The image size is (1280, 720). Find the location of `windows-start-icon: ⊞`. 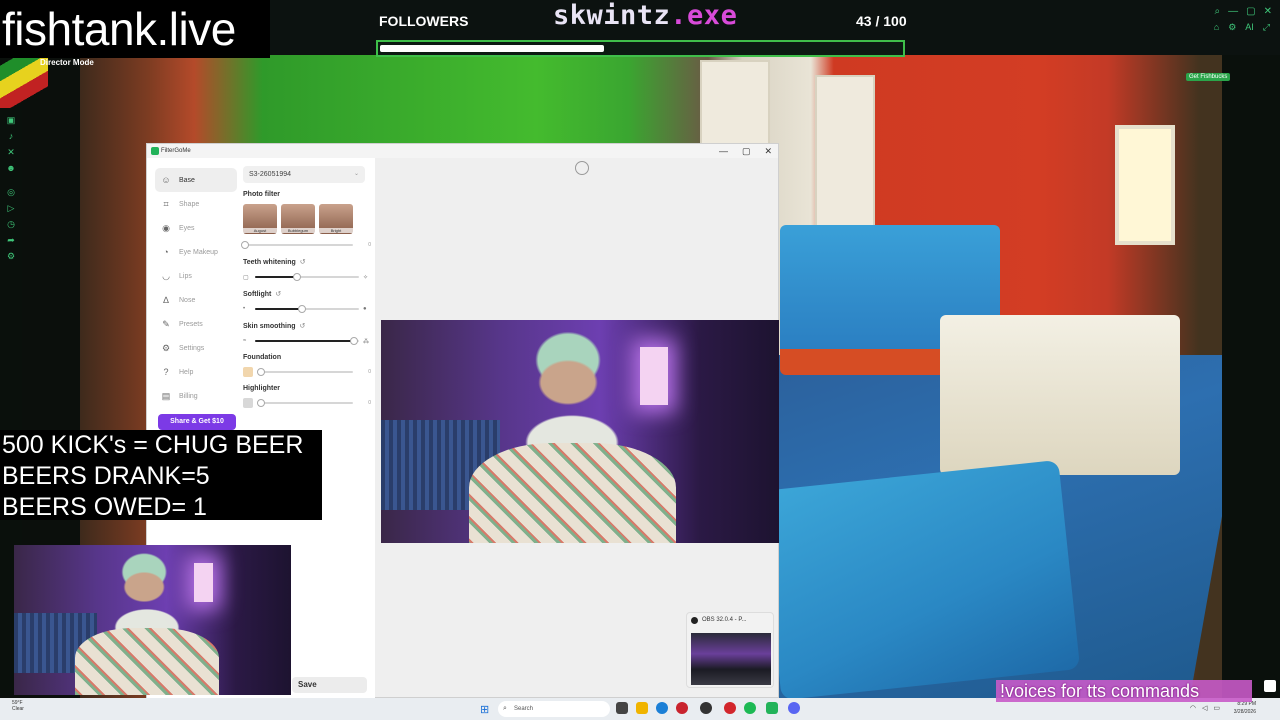

windows-start-icon: ⊞ is located at coordinates (484, 709).